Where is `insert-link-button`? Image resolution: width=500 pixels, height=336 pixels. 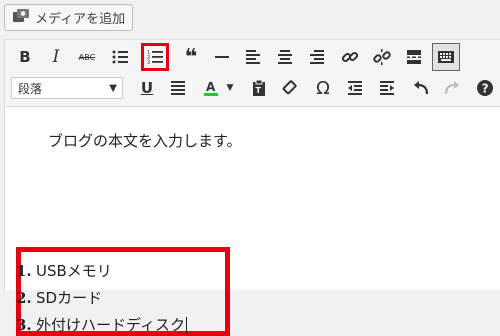
insert-link-button is located at coordinates (350, 57).